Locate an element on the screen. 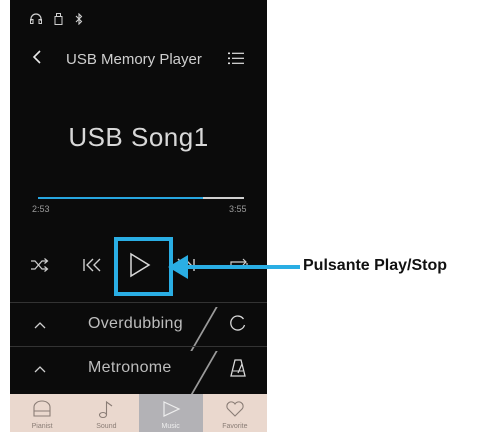 This screenshot has height=432, width=494. total-time: 3:55 is located at coordinates (238, 209).